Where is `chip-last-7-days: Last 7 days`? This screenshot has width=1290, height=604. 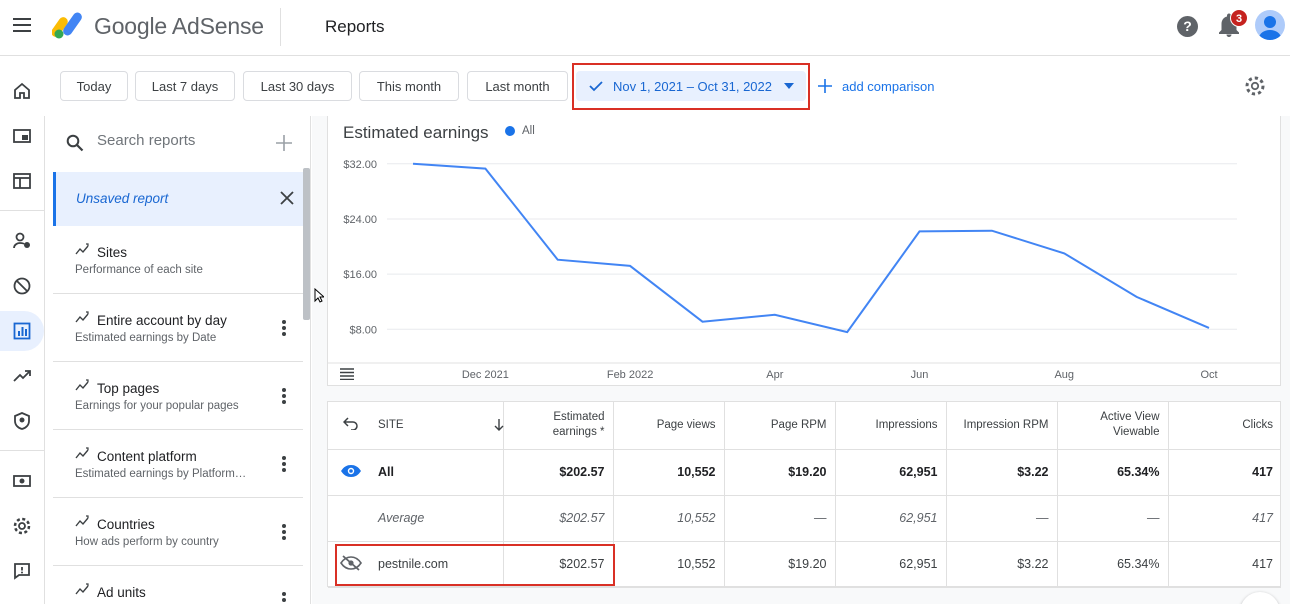 chip-last-7-days: Last 7 days is located at coordinates (185, 86).